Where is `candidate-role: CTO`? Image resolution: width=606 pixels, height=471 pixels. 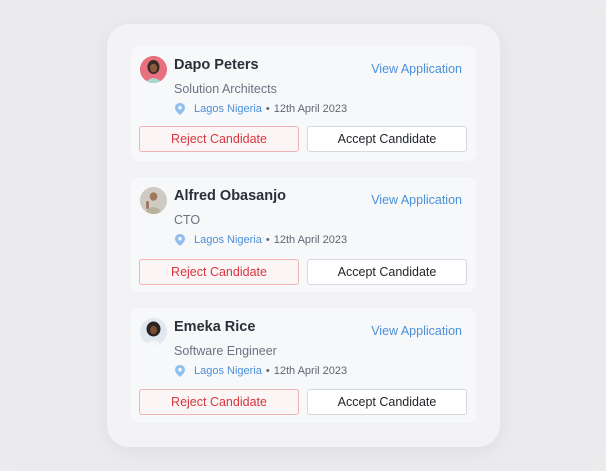
candidate-role: CTO is located at coordinates (187, 220).